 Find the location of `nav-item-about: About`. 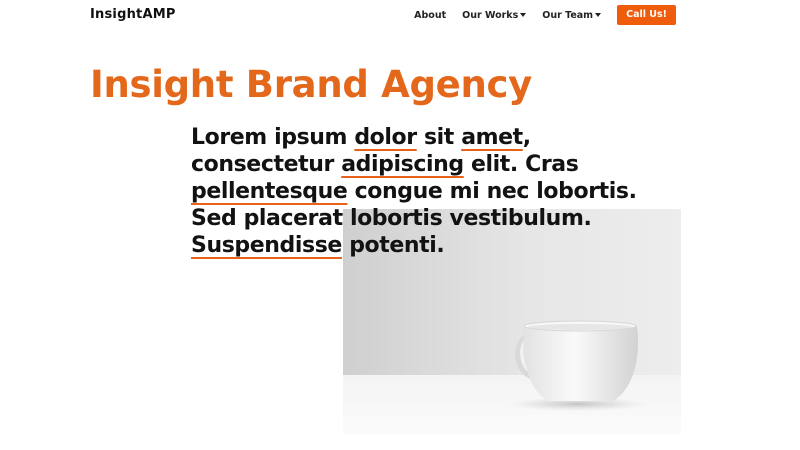

nav-item-about: About is located at coordinates (430, 15).